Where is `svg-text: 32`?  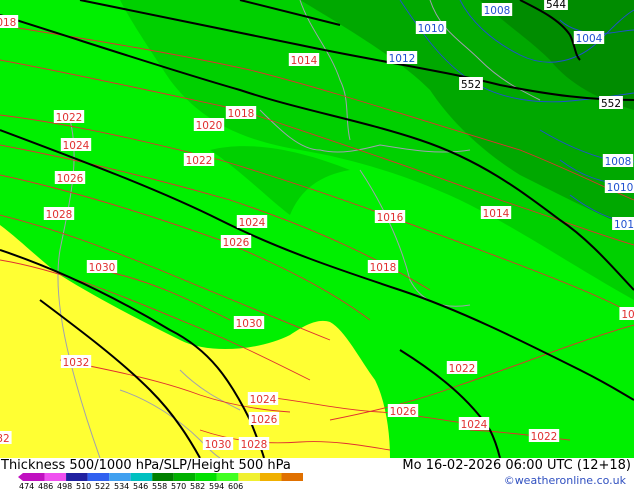
svg-text: 32 is located at coordinates (5, 439).